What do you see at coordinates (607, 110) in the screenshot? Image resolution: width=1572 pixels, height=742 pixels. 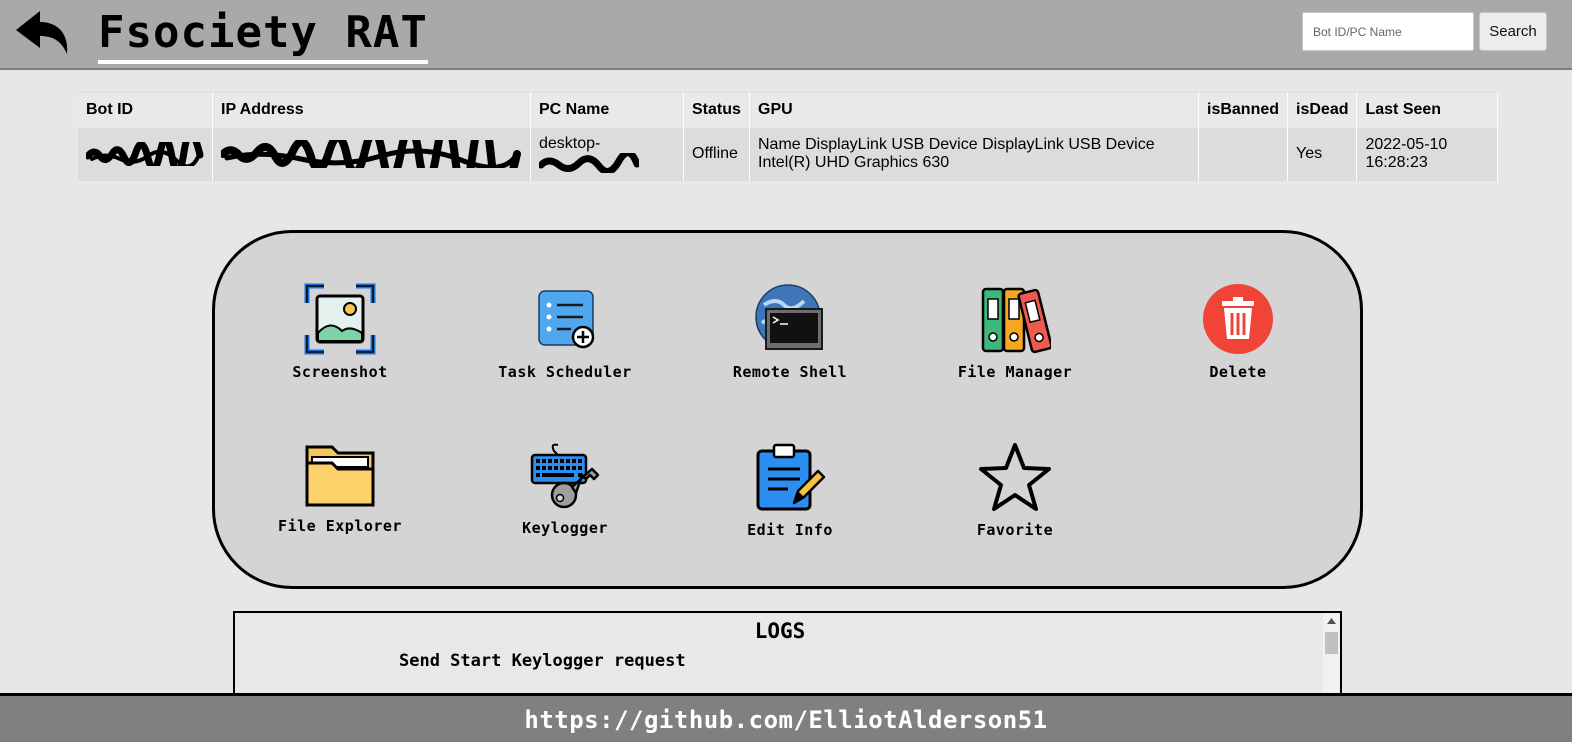 I see `col-pc-name: PC Name` at bounding box center [607, 110].